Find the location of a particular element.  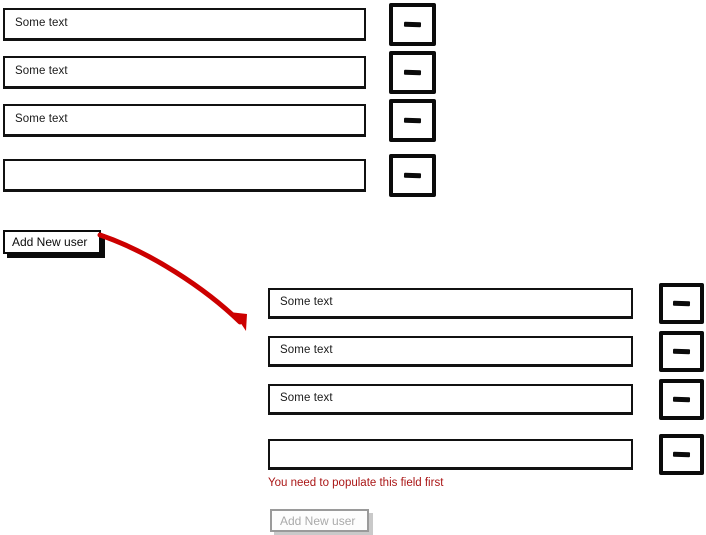

add-new-user-button-disabled: Add New user is located at coordinates (319, 520).